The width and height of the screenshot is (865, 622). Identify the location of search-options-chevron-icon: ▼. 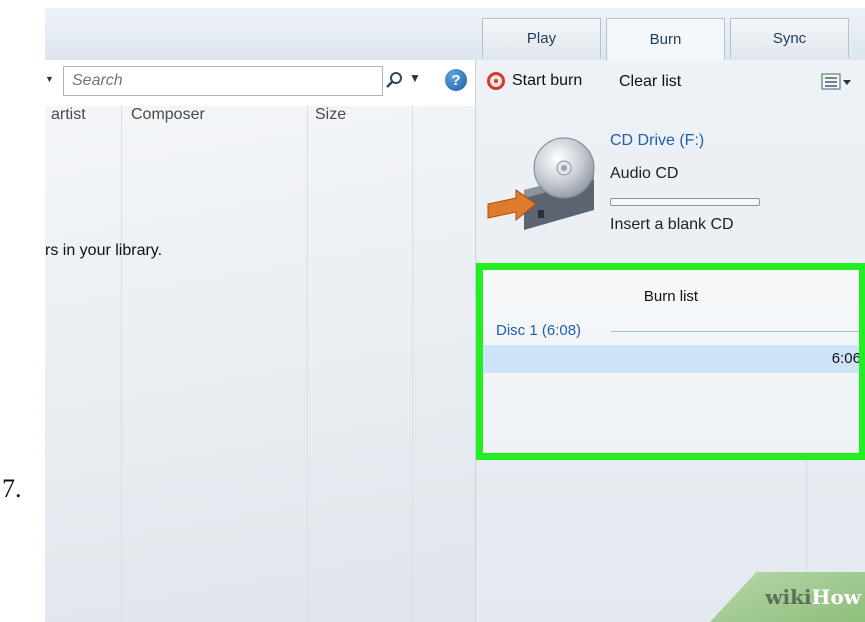
(415, 78).